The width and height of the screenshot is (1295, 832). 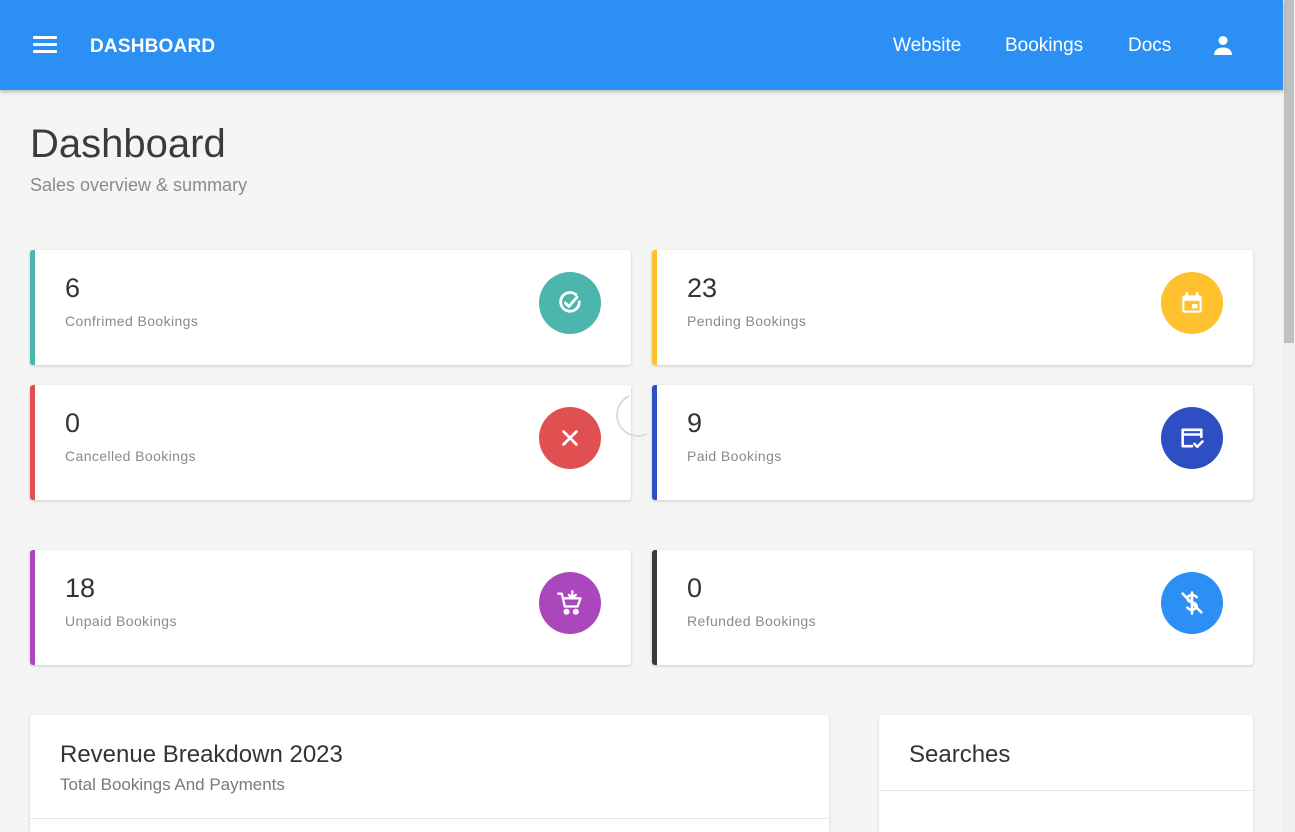 I want to click on nav-link-bookings: Bookings, so click(x=1044, y=46).